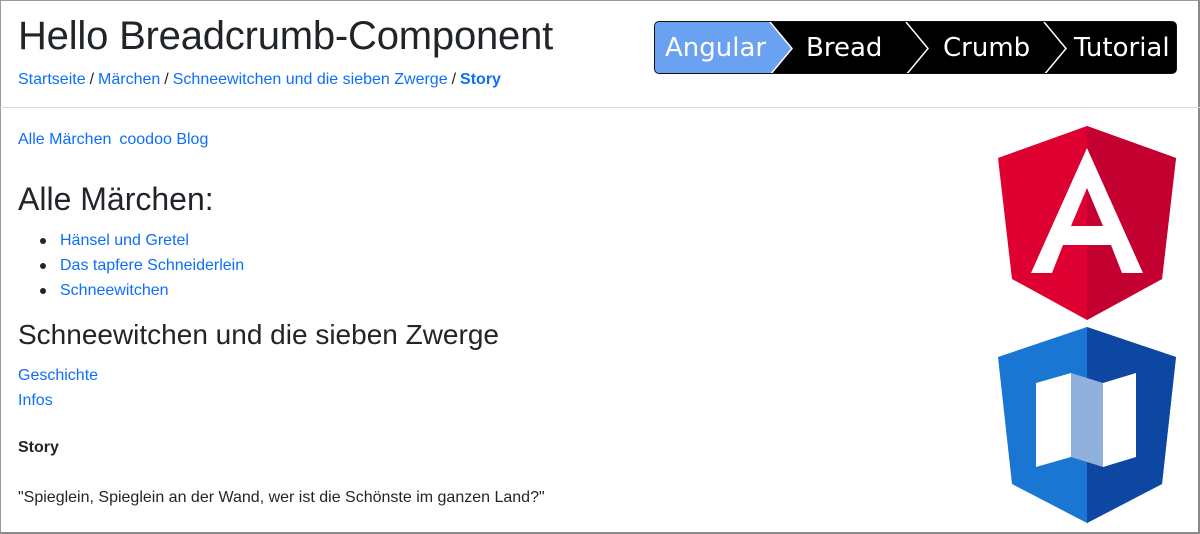 The image size is (1200, 534). What do you see at coordinates (163, 139) in the screenshot?
I see `nav-link-coodoo-blog: coodoo Blog` at bounding box center [163, 139].